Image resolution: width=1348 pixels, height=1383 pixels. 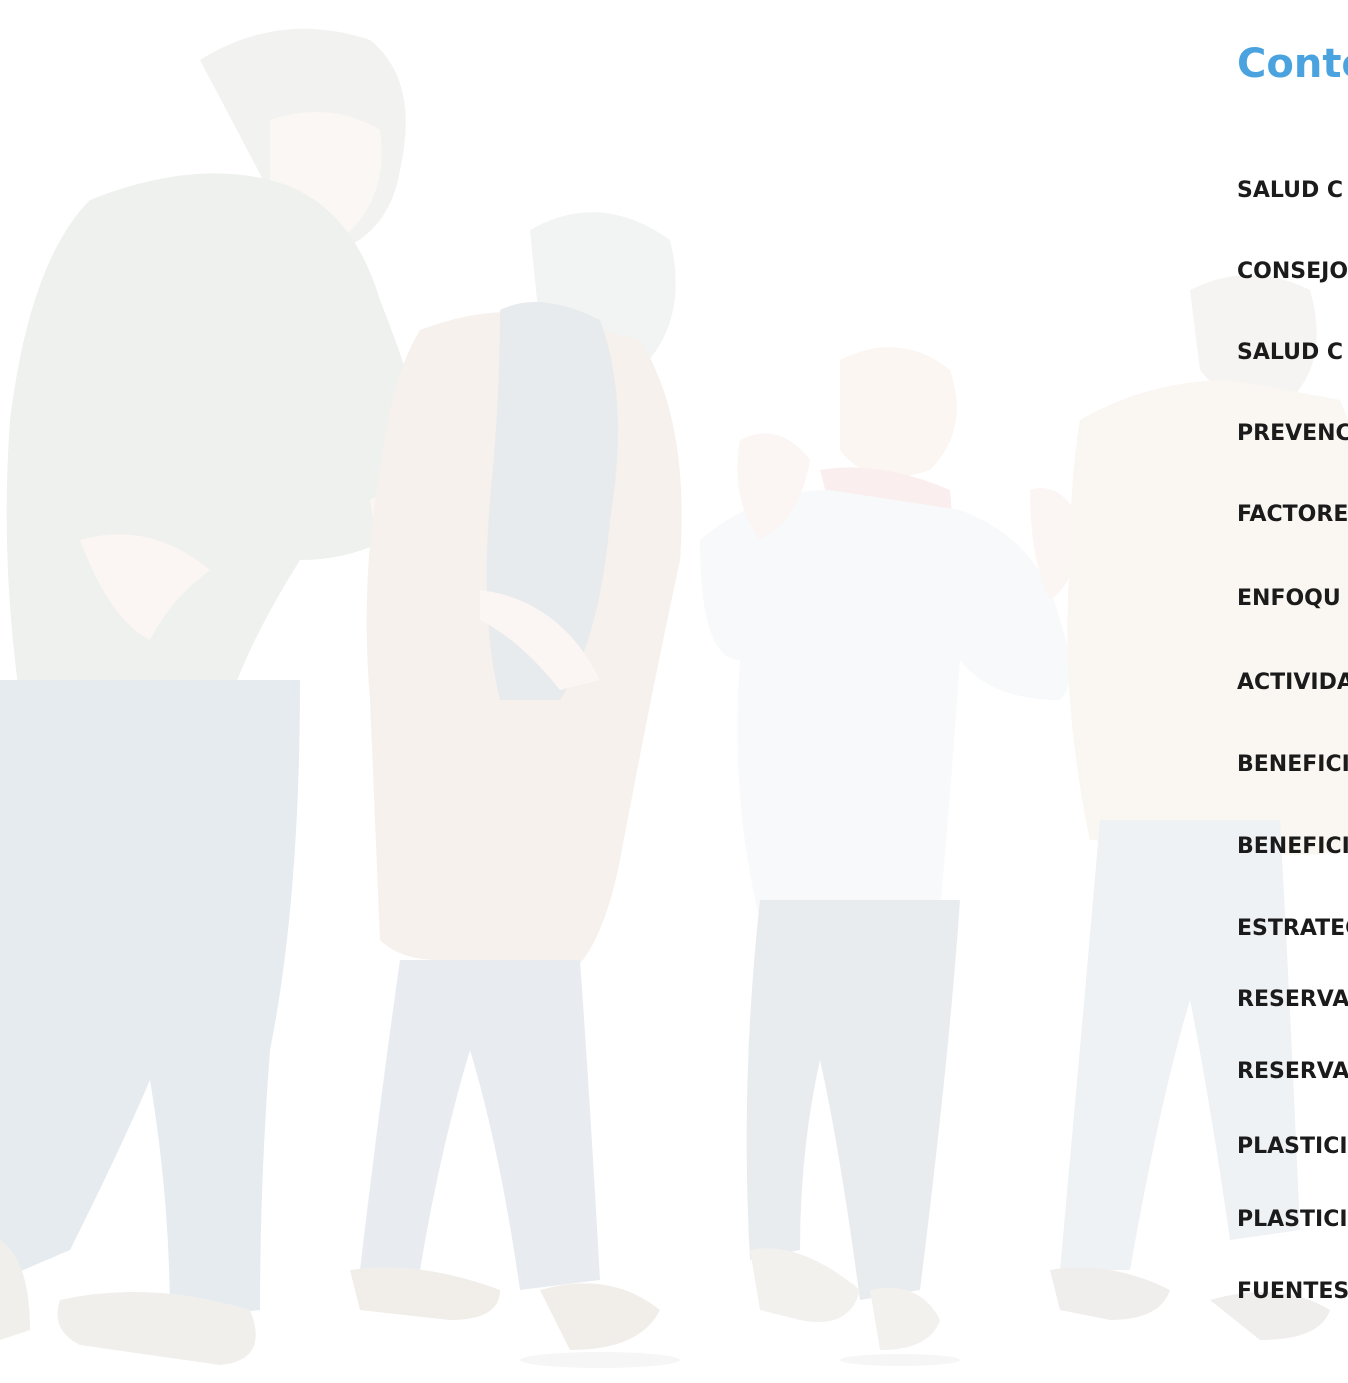 What do you see at coordinates (1292, 929) in the screenshot?
I see `toc-link: ESTRATEG` at bounding box center [1292, 929].